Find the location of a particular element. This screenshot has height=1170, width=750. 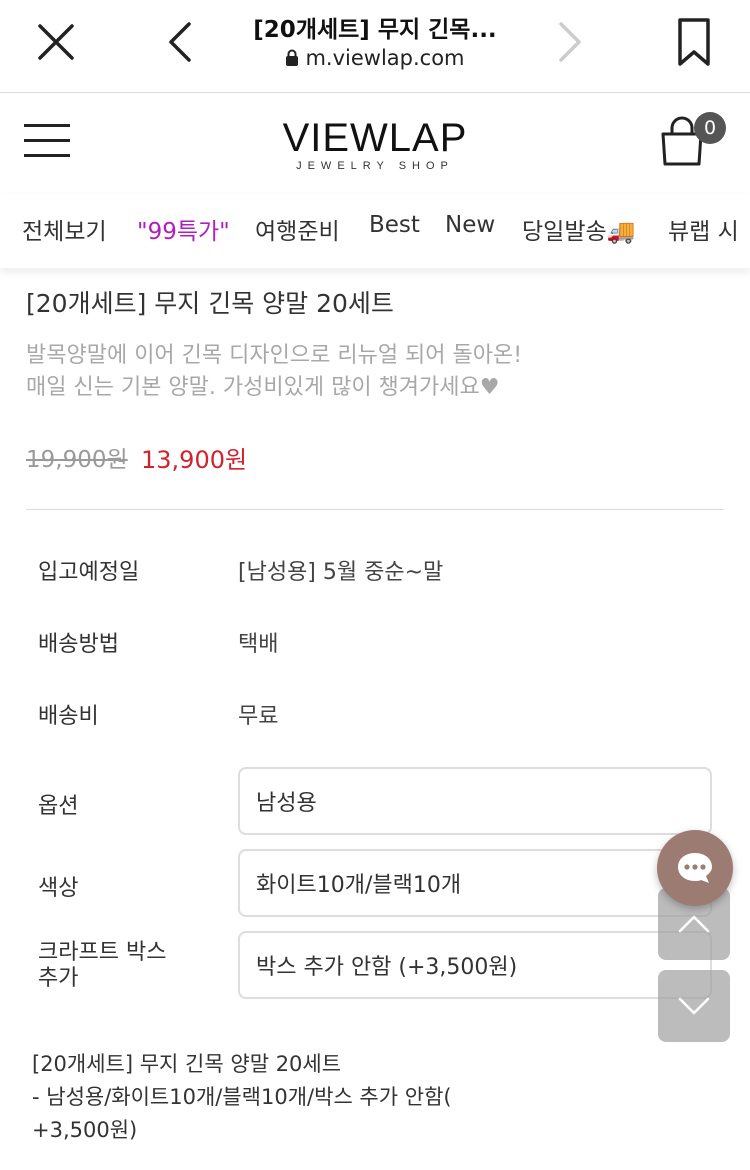

category-item-all: 전체보기 is located at coordinates (64, 229).